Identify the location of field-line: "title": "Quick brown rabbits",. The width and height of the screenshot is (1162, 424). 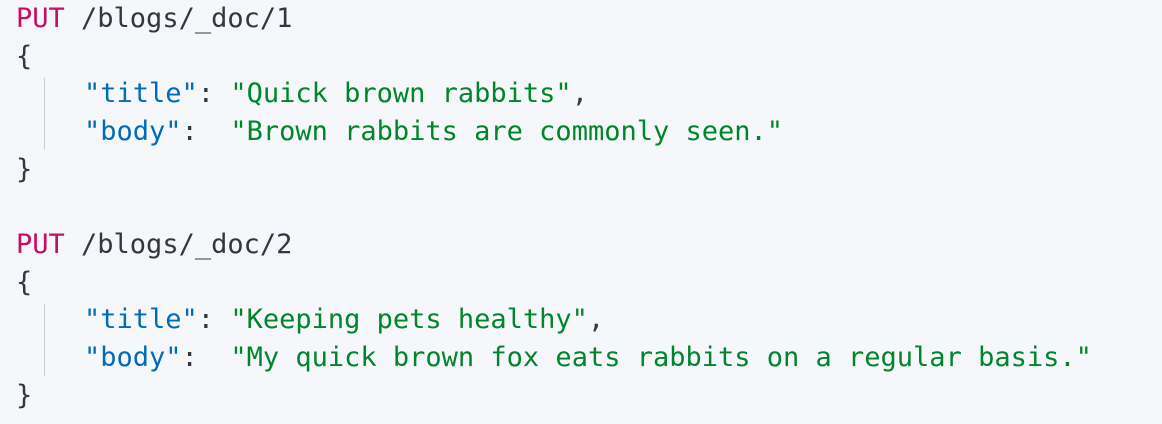
(336, 94).